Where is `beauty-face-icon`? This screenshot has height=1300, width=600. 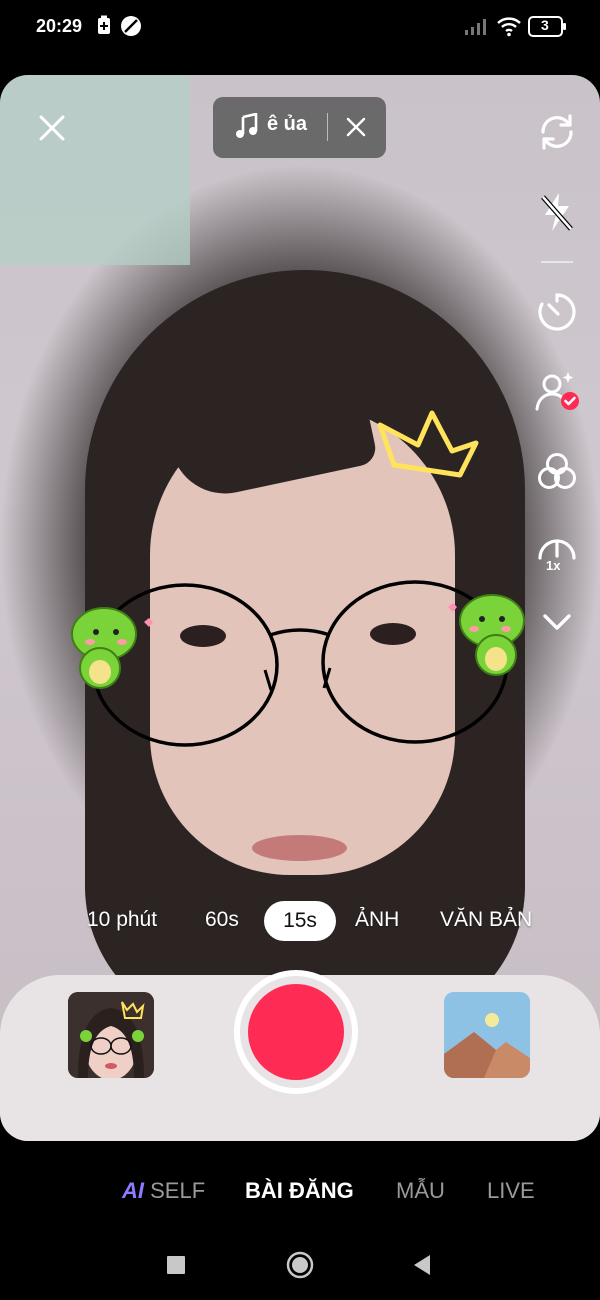 beauty-face-icon is located at coordinates (557, 391).